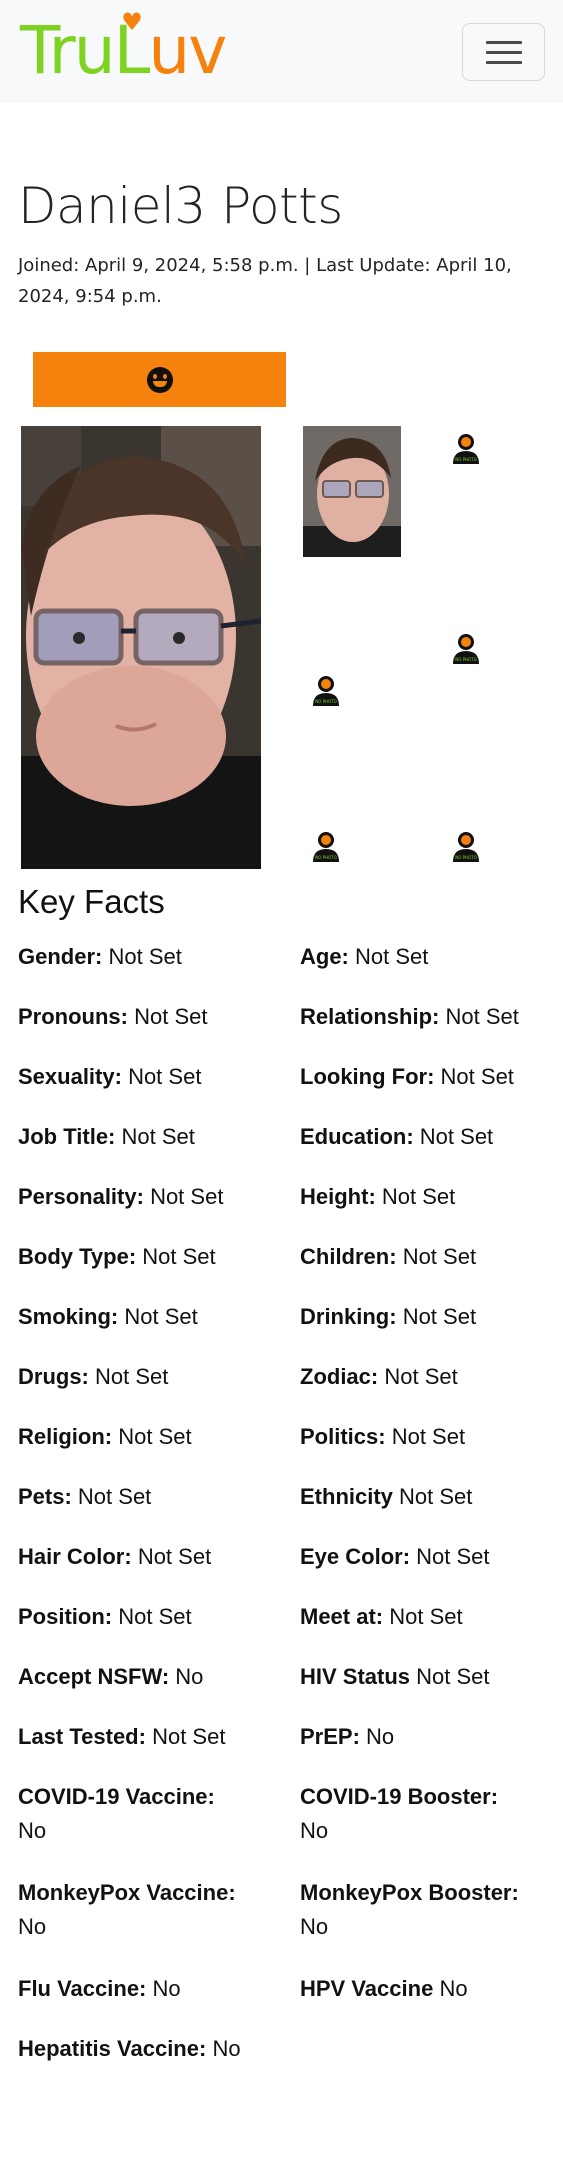 This screenshot has width=563, height=2163. I want to click on smile-icon, so click(159, 379).